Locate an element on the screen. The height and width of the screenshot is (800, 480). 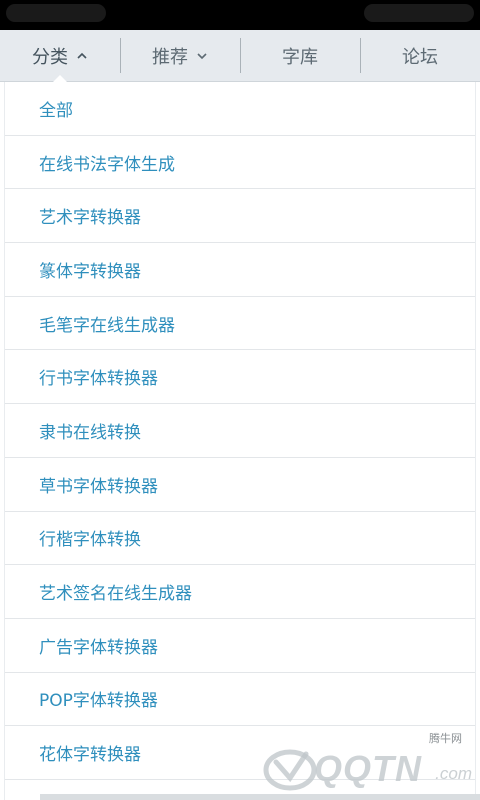
chevron-down-icon is located at coordinates (202, 56).